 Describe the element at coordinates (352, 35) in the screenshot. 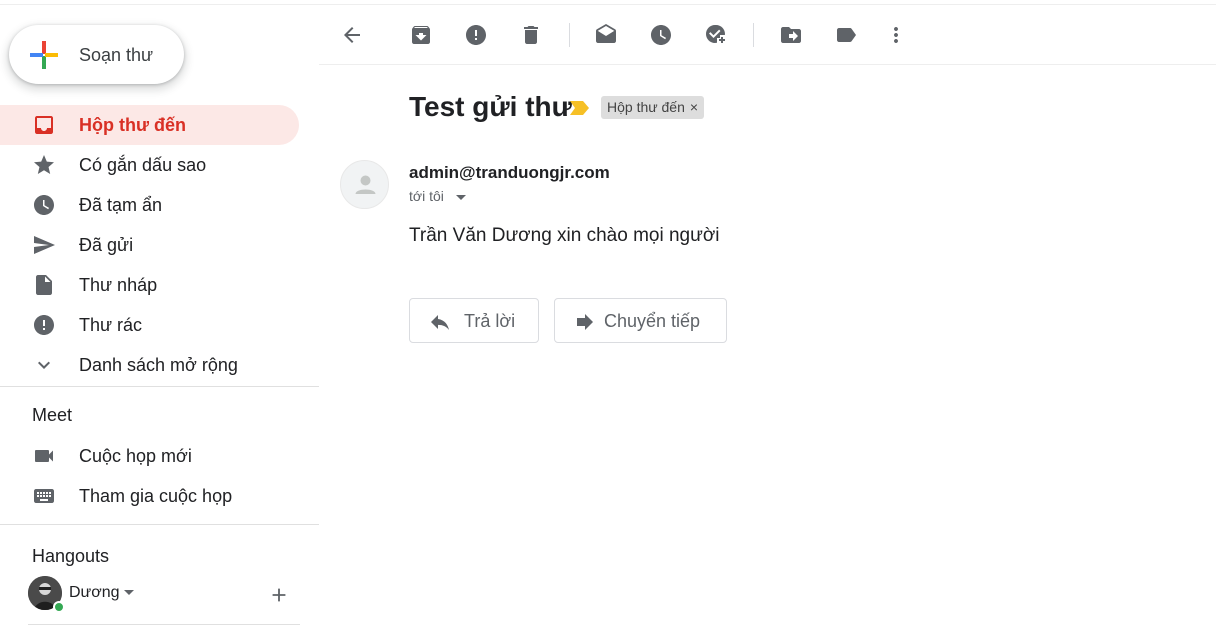

I see `back-arrow-icon` at that location.